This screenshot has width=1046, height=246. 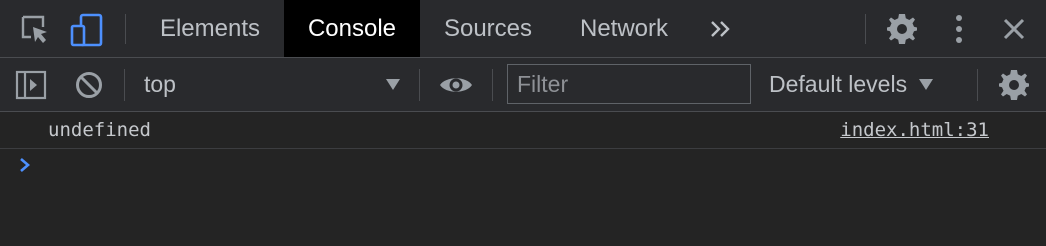 What do you see at coordinates (160, 84) in the screenshot?
I see `context-label: top` at bounding box center [160, 84].